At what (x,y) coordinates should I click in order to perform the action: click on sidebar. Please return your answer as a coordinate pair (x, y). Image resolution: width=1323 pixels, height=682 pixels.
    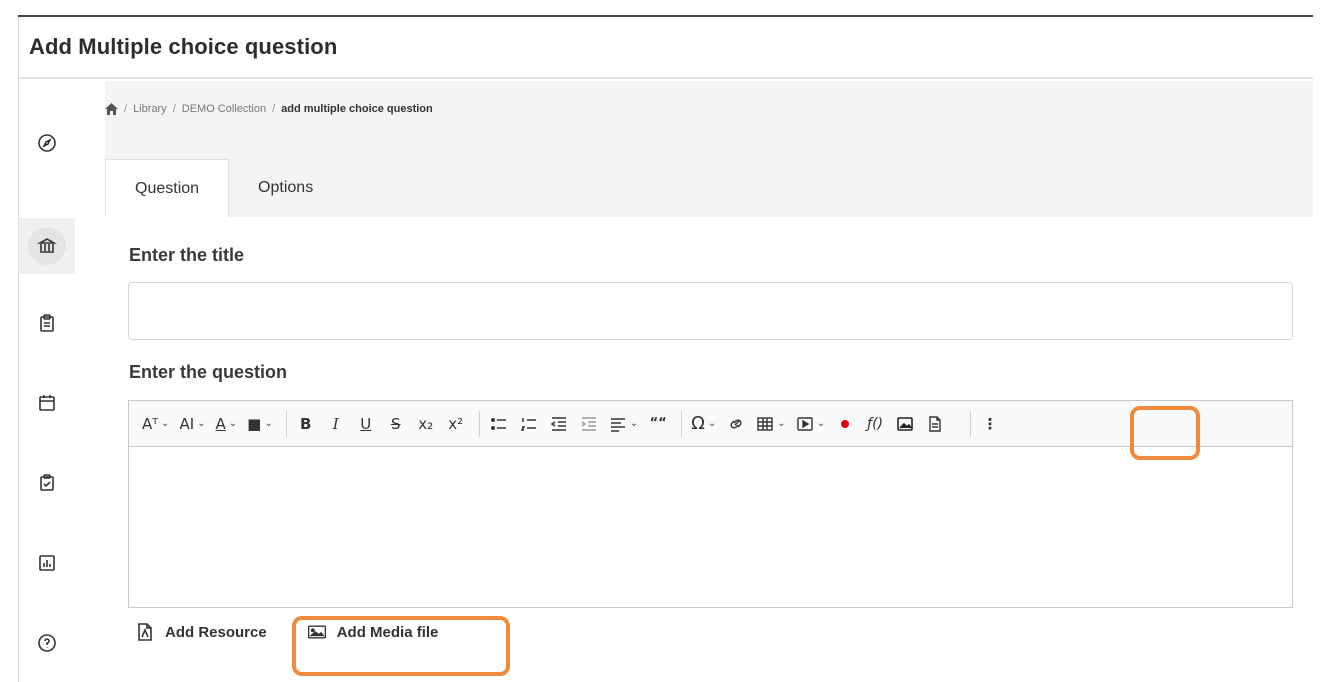
    Looking at the image, I should click on (47, 381).